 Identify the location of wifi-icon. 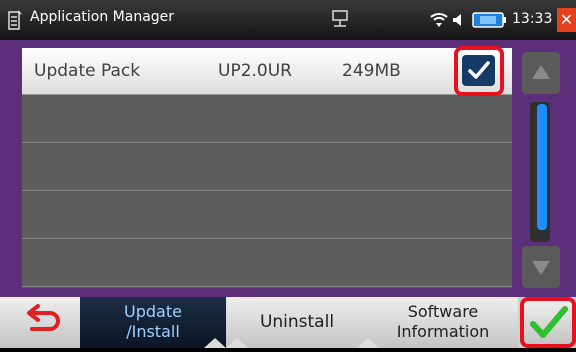
(439, 20).